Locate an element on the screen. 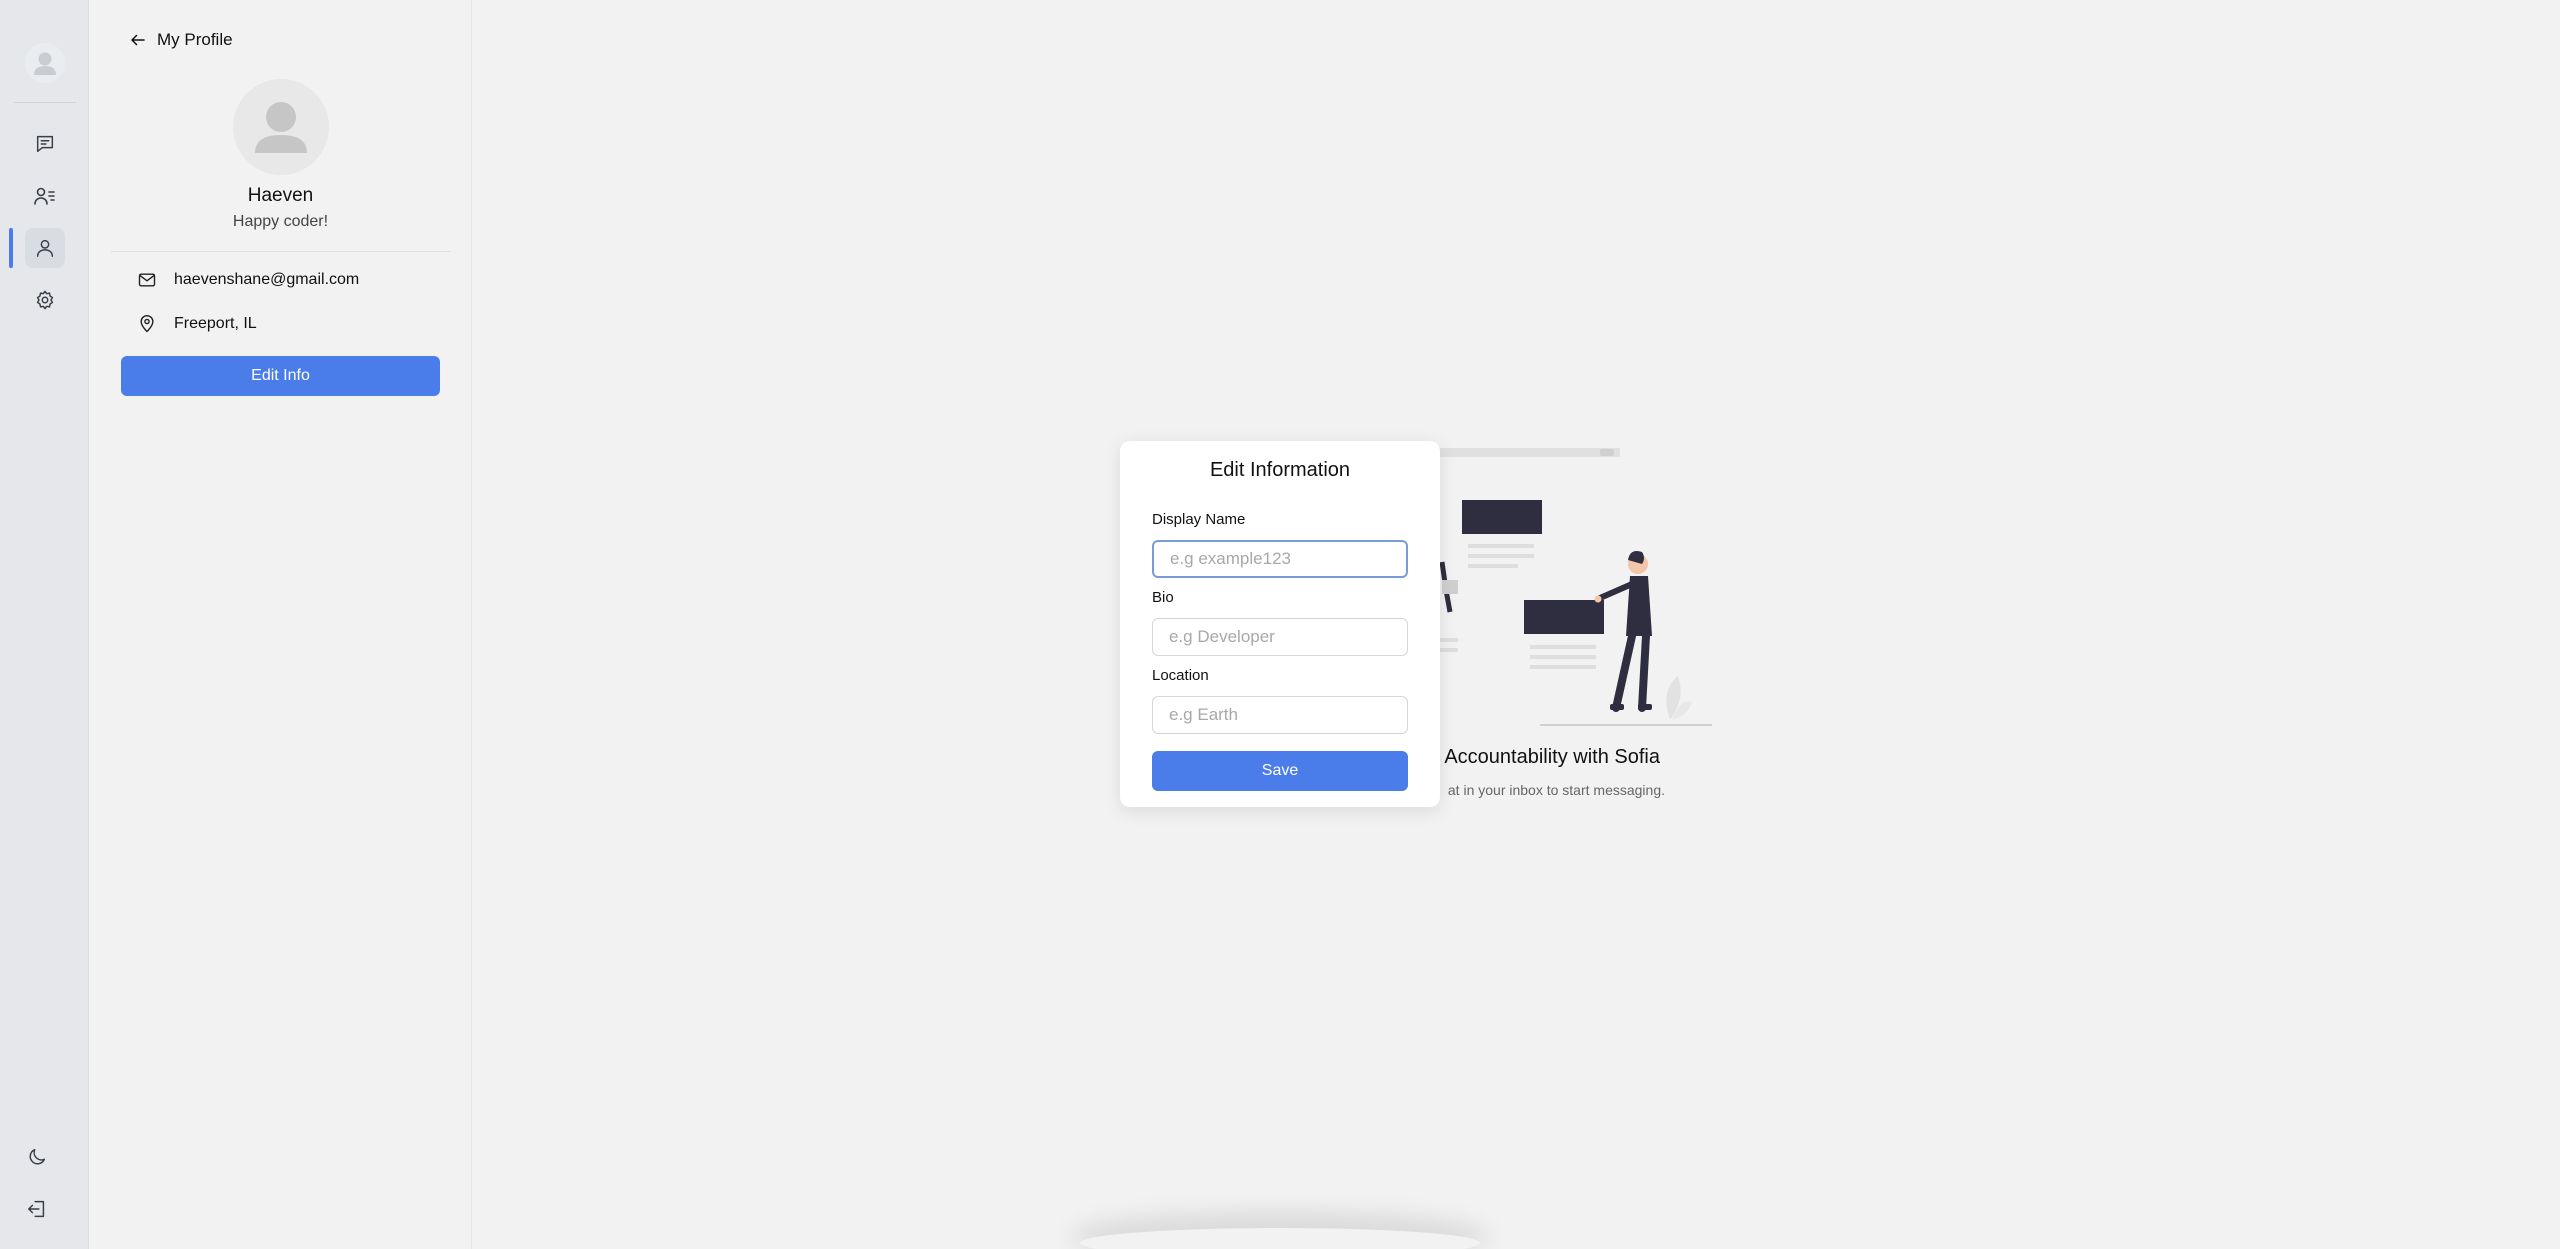 This screenshot has height=1249, width=2560. rail-contacts-button is located at coordinates (45, 196).